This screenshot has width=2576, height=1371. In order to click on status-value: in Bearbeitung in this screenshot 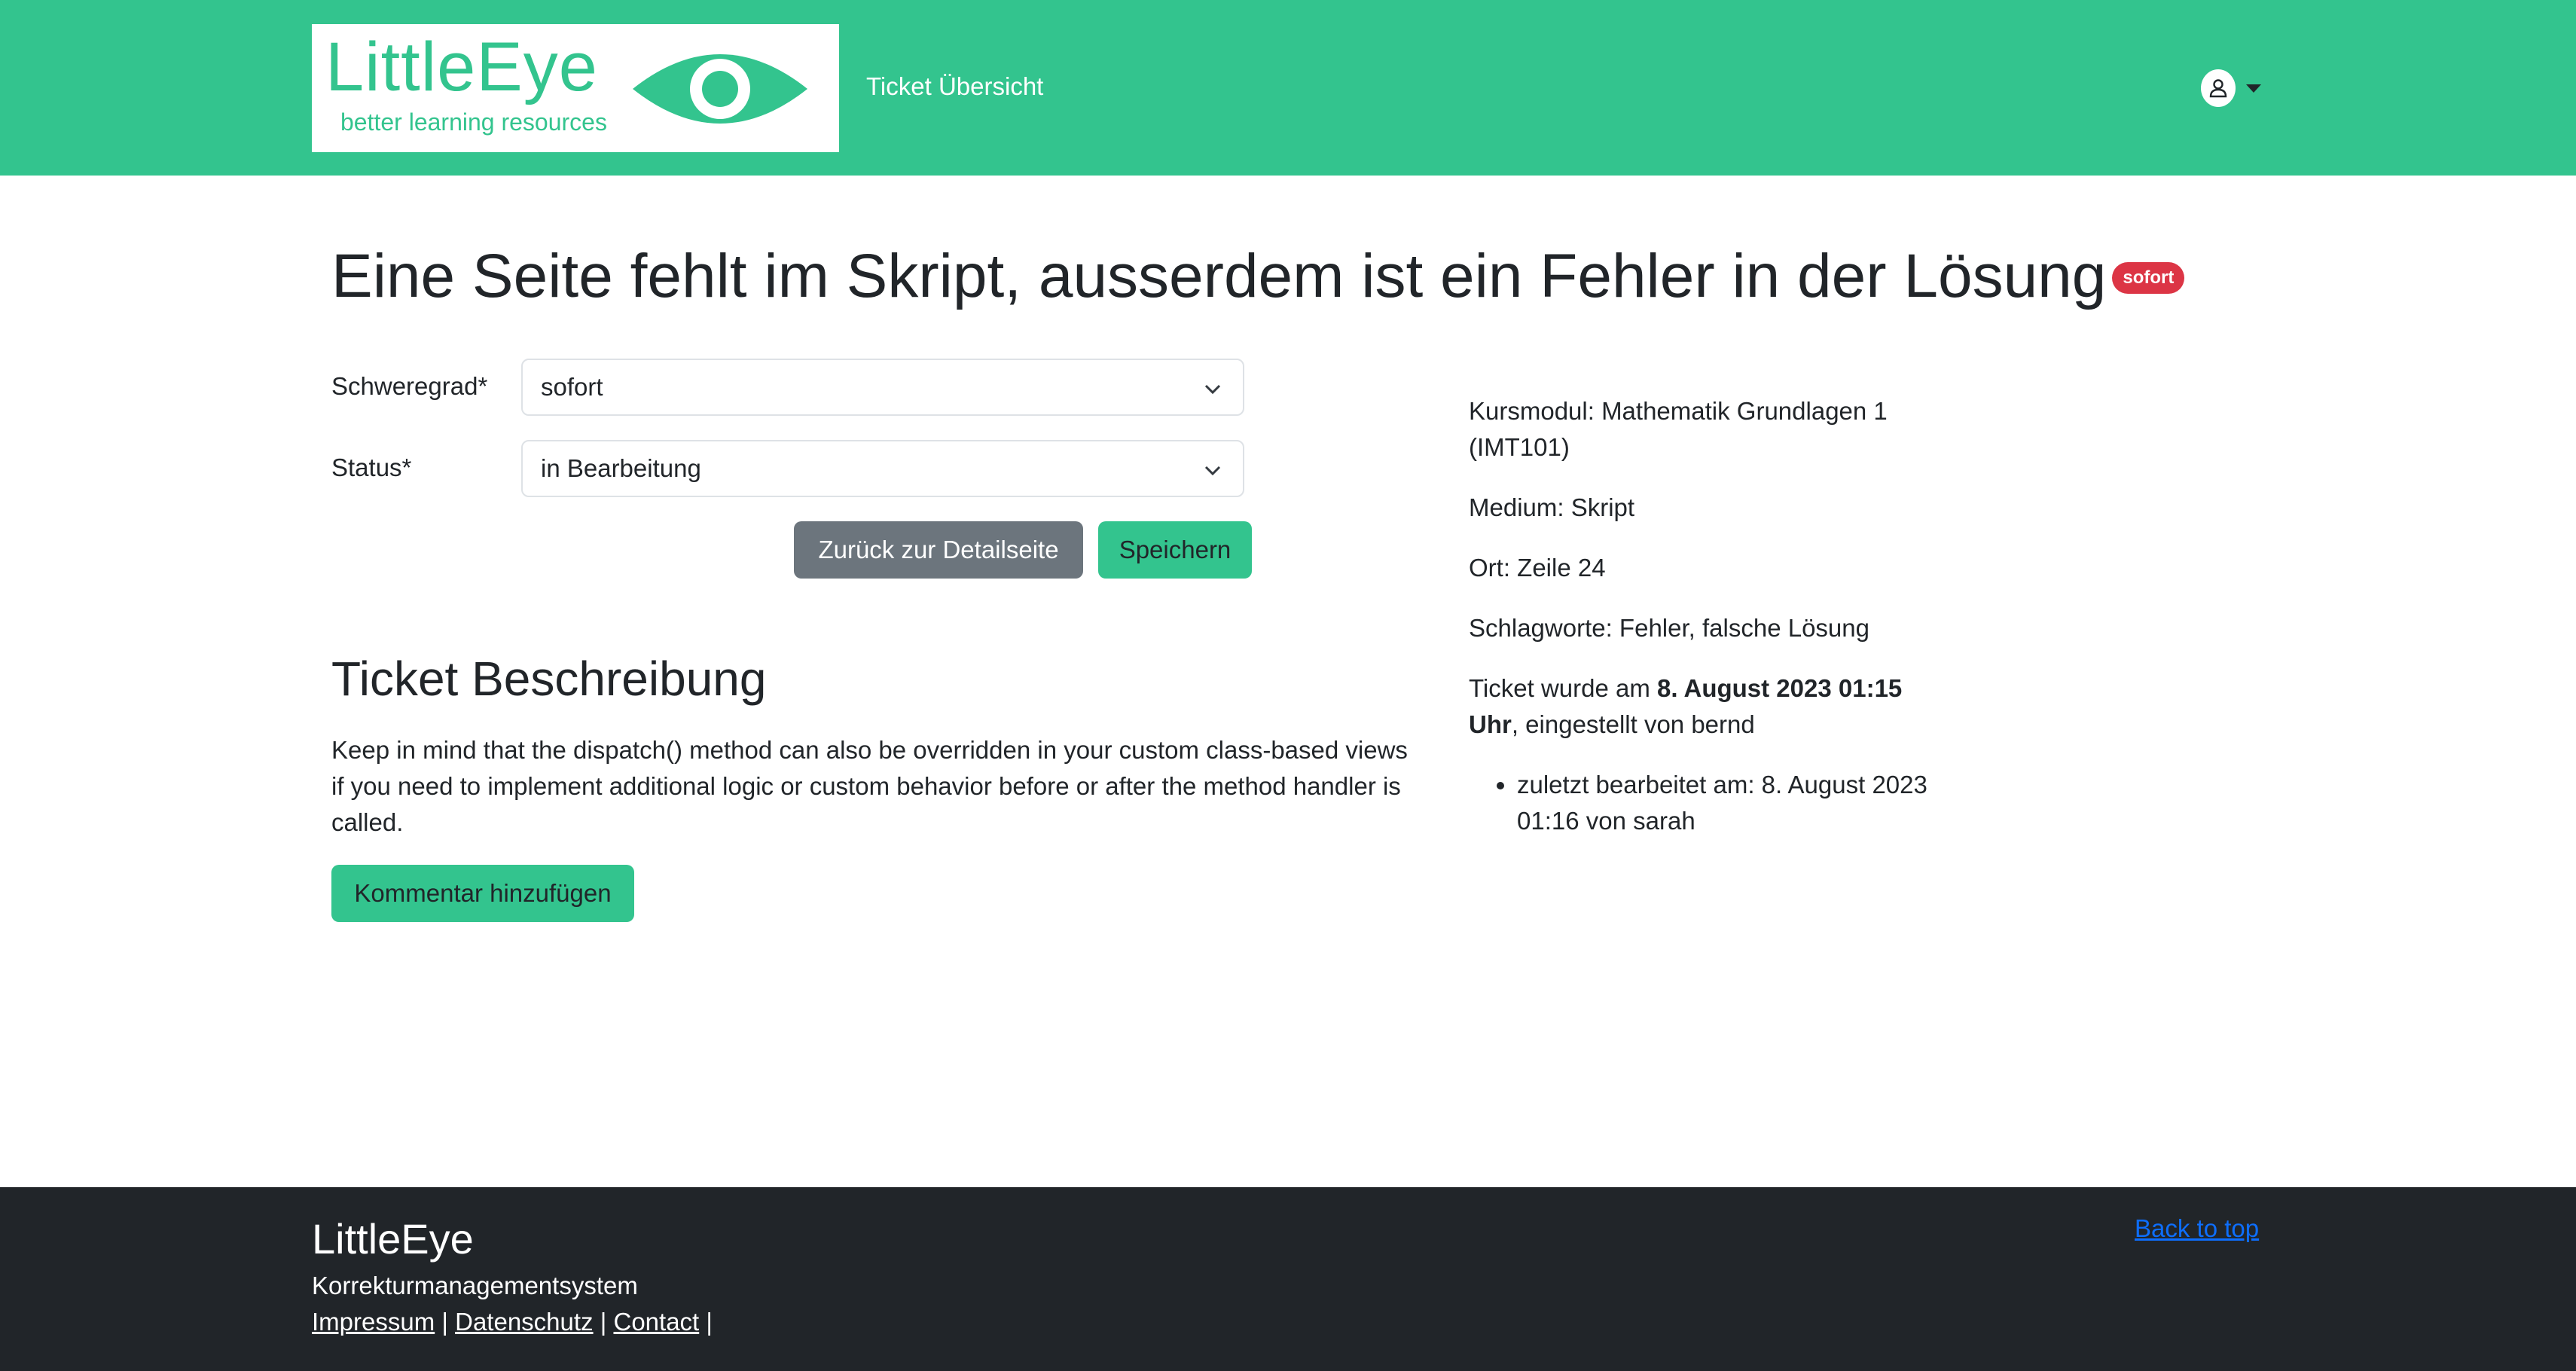, I will do `click(621, 468)`.